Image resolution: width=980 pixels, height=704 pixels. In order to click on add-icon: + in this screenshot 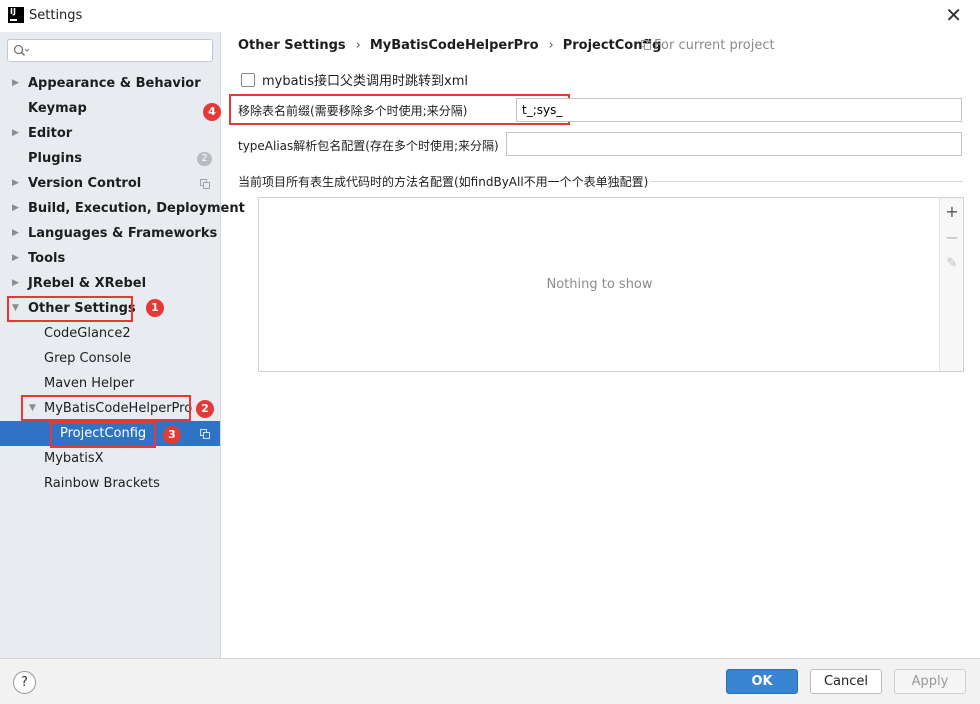, I will do `click(952, 212)`.